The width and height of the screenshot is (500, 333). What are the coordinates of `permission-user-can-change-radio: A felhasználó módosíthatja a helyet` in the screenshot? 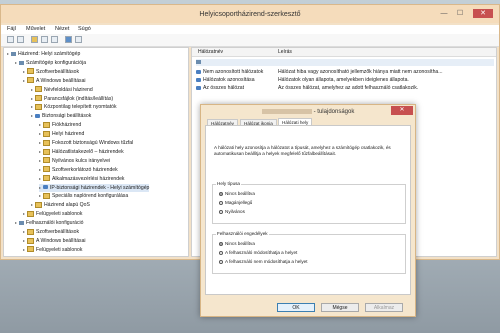 It's located at (258, 253).